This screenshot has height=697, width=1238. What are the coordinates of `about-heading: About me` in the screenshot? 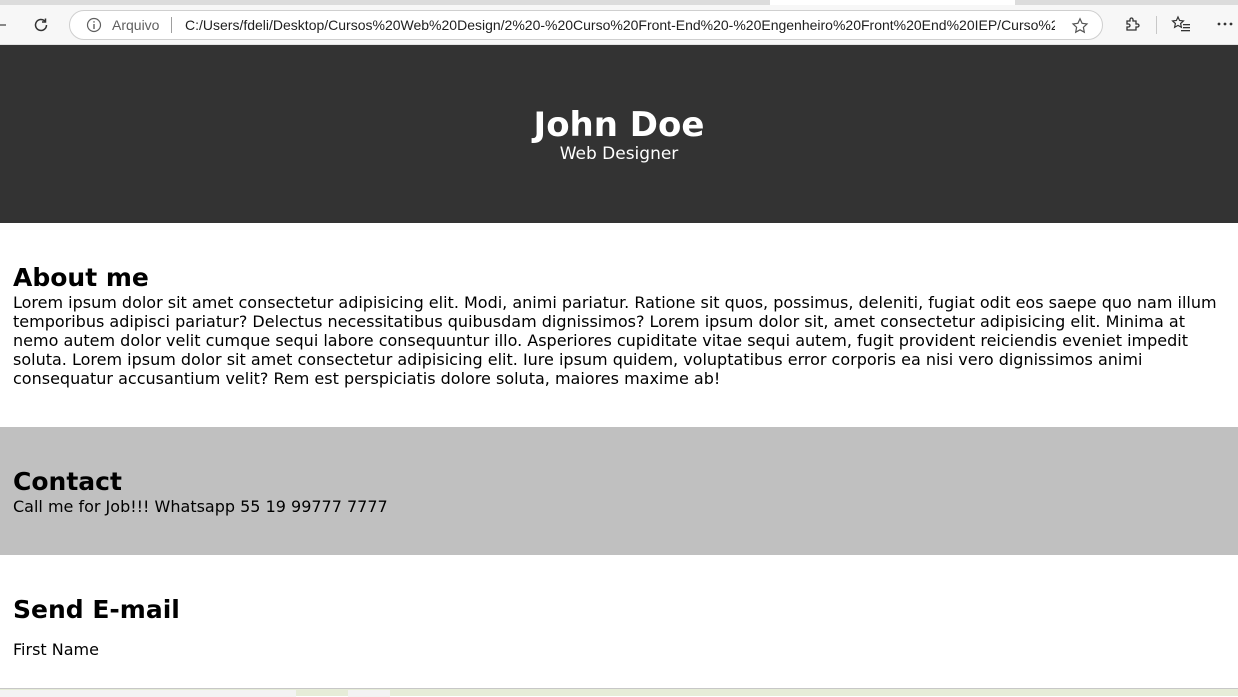 It's located at (81, 277).